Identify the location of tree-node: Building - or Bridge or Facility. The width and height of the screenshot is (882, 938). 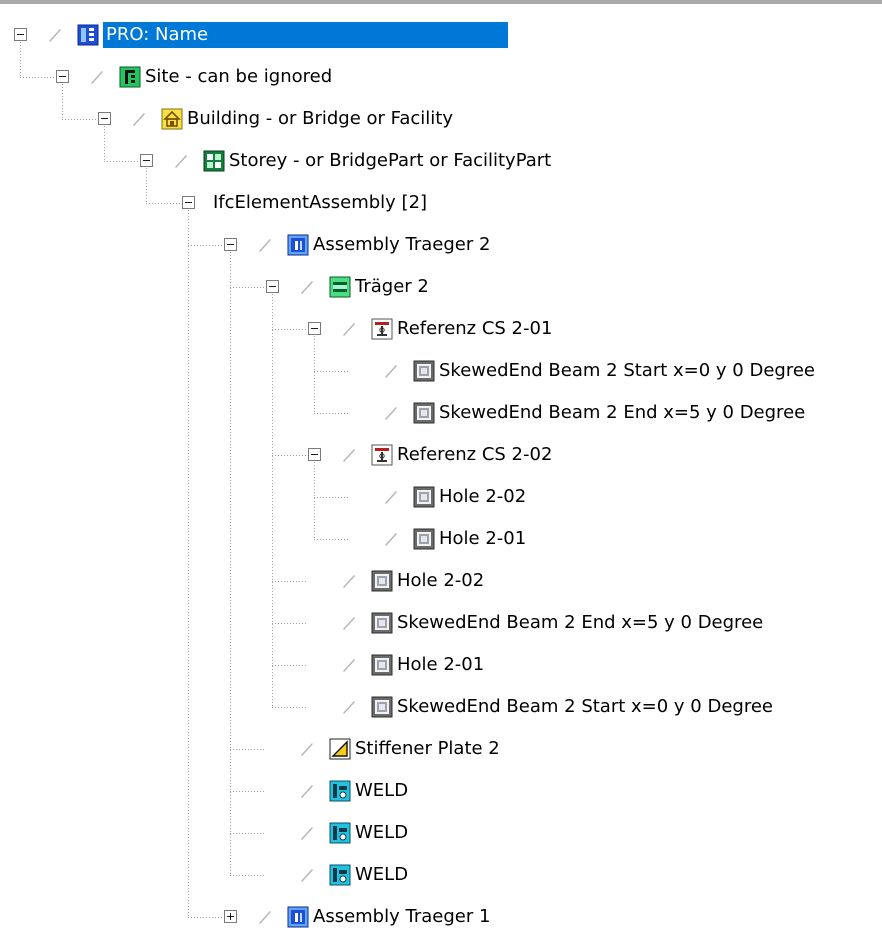
(441, 119).